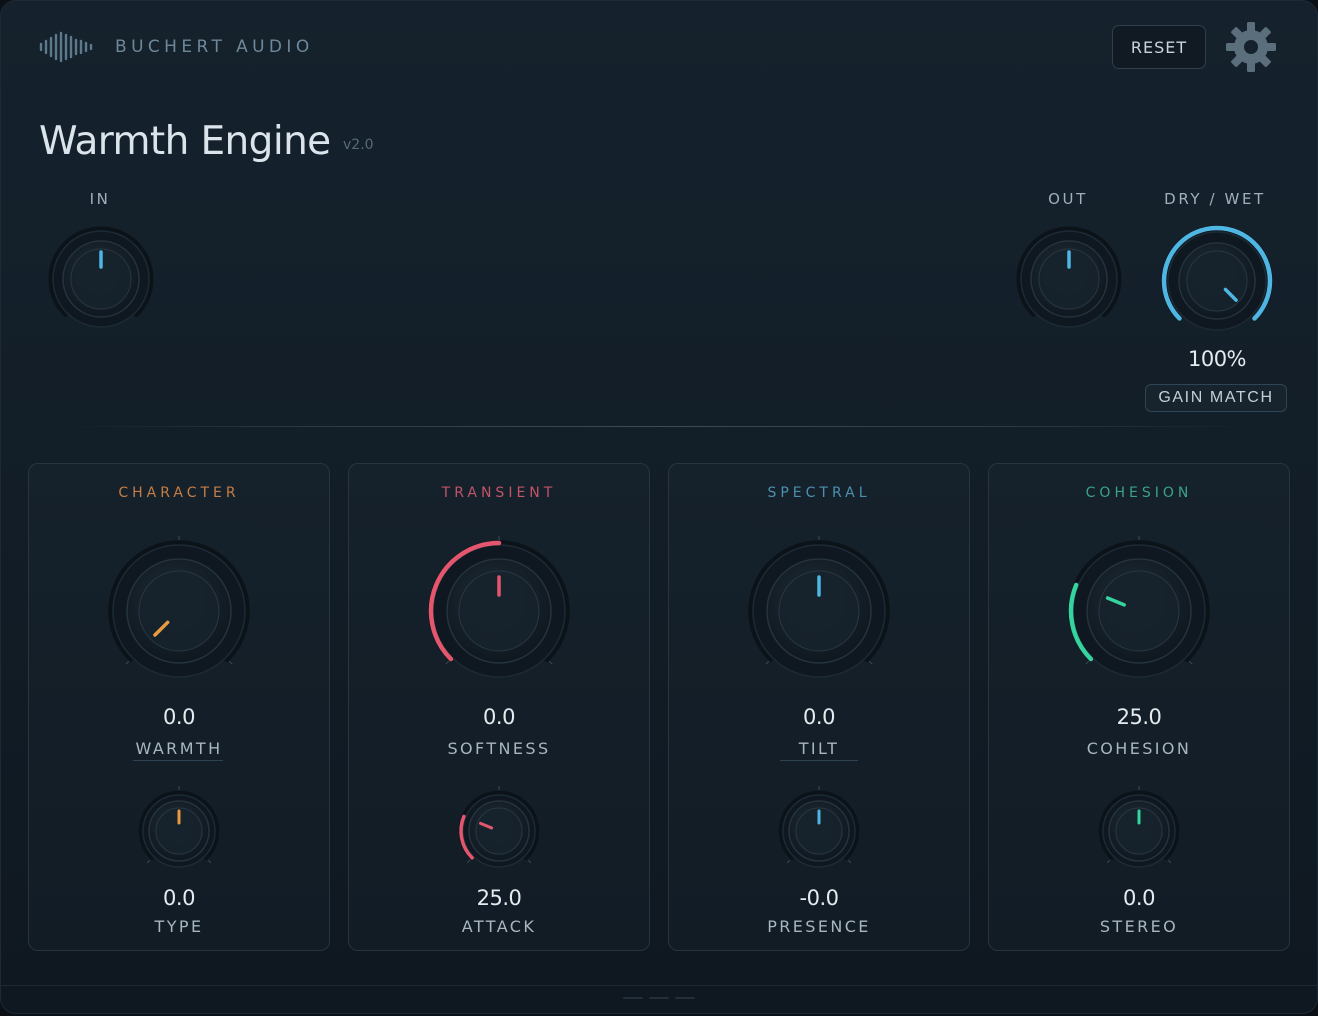  Describe the element at coordinates (659, 426) in the screenshot. I see `section-divider` at that location.